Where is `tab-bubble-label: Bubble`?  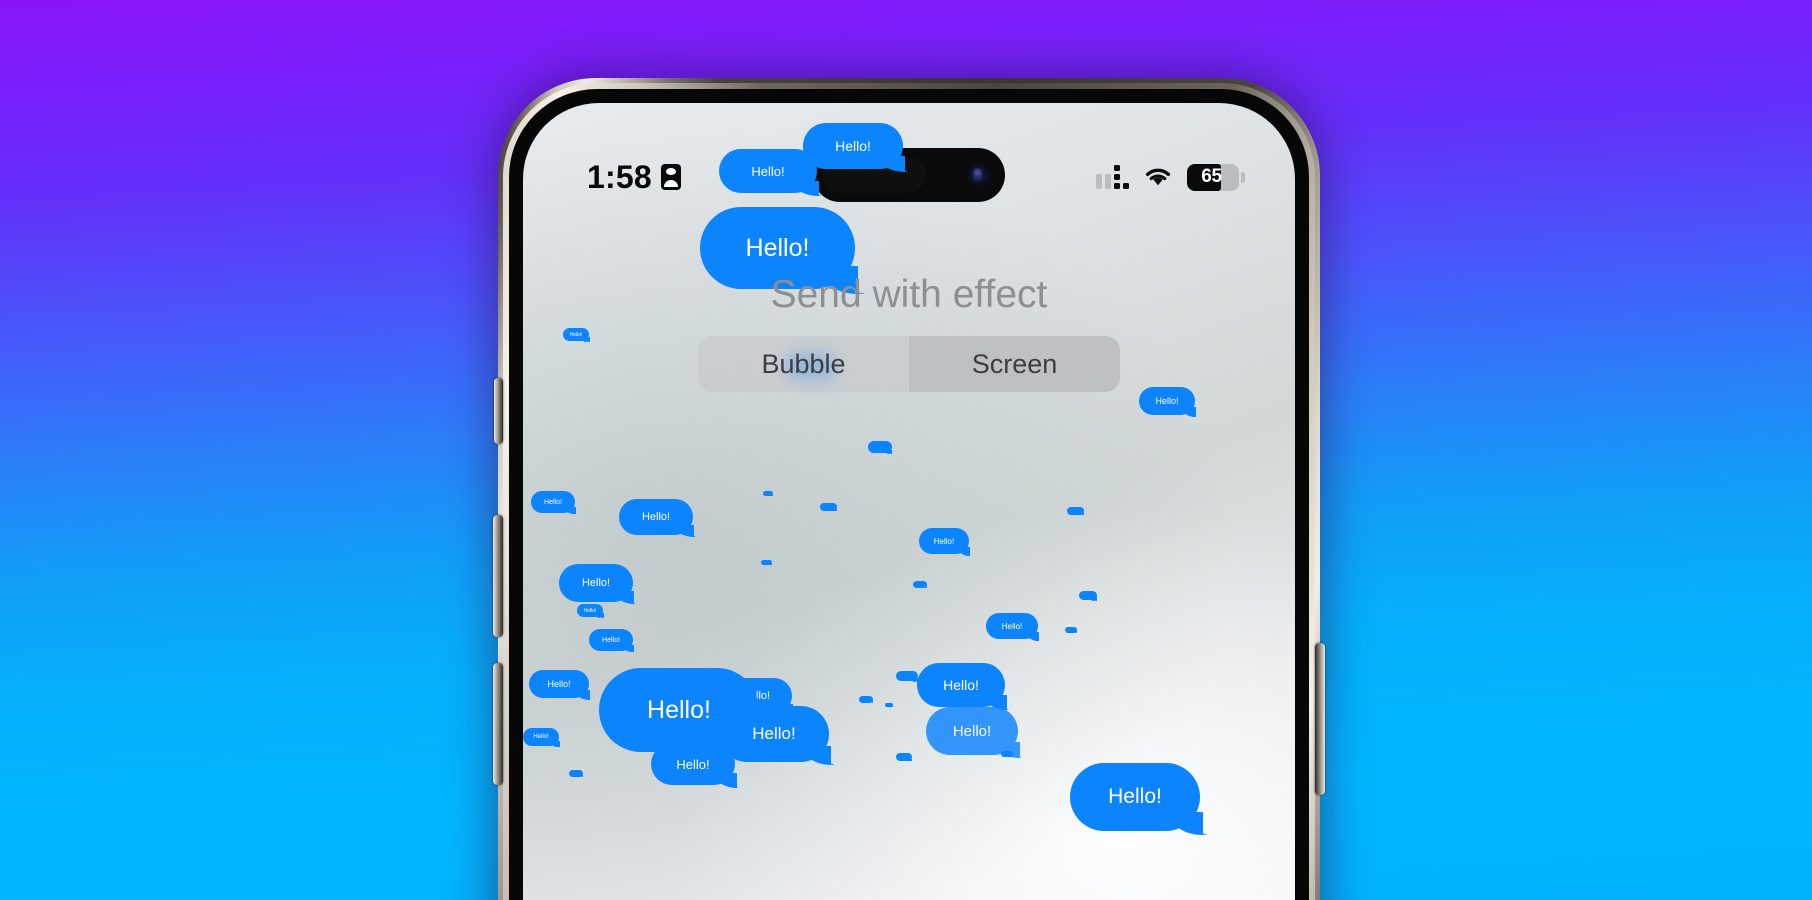
tab-bubble-label: Bubble is located at coordinates (803, 363).